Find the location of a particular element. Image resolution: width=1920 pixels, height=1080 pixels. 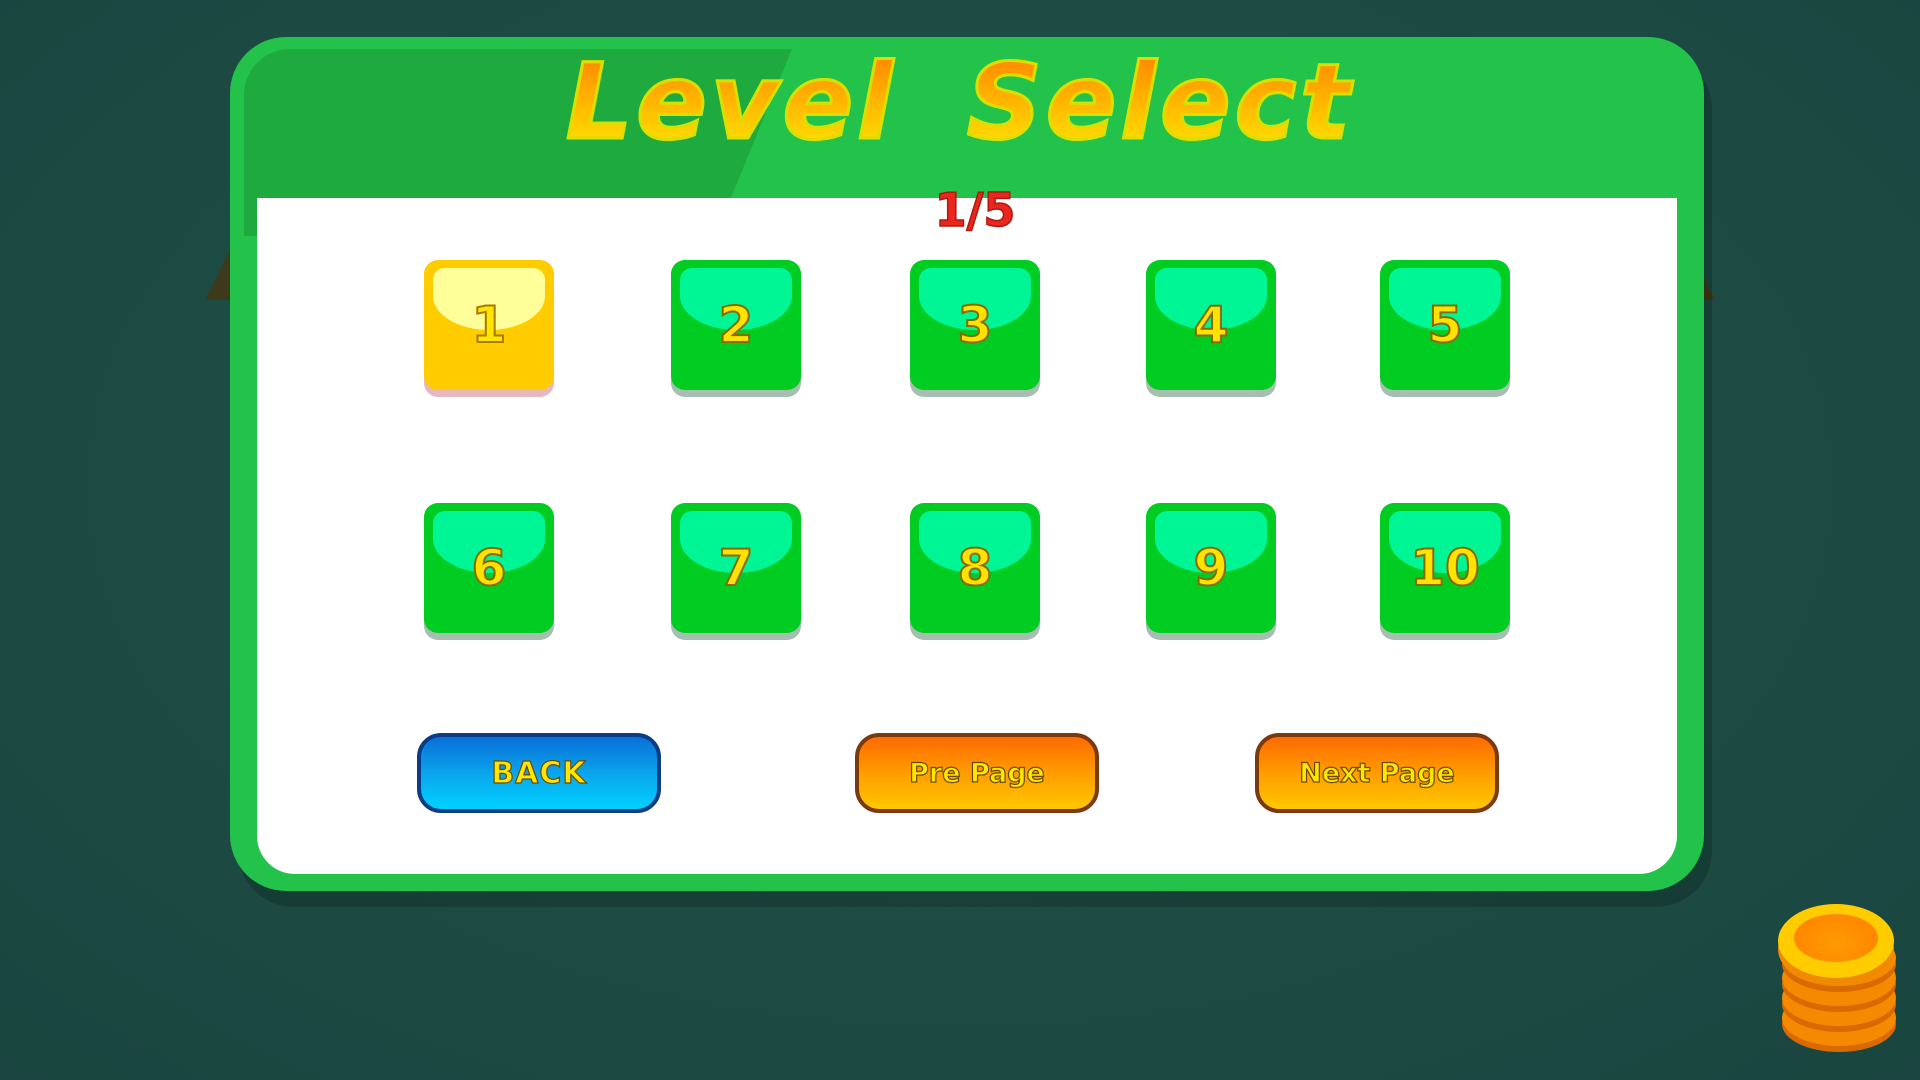

level-number: 8 is located at coordinates (975, 568).